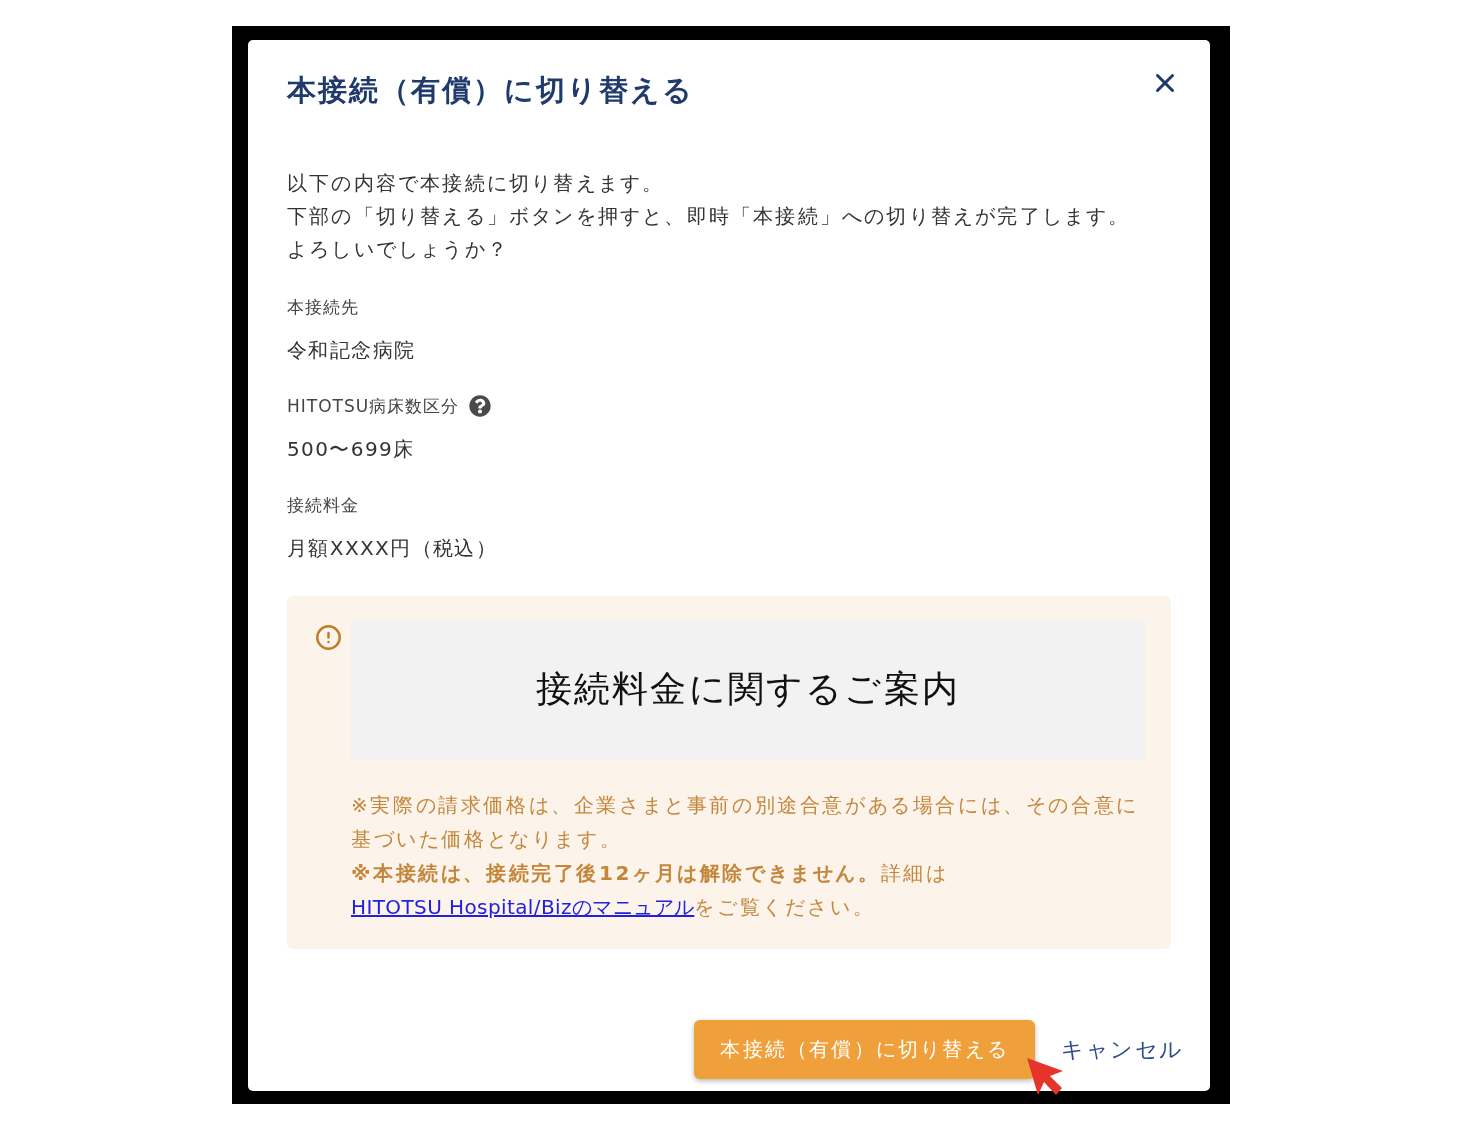 The width and height of the screenshot is (1462, 1126). I want to click on dialog-title: 本接続（有償）に切り替える, so click(490, 90).